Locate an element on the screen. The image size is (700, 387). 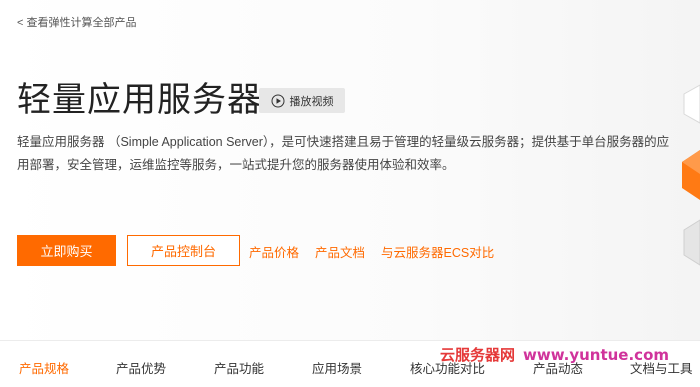
product-console-button: 产品控制台 is located at coordinates (183, 250).